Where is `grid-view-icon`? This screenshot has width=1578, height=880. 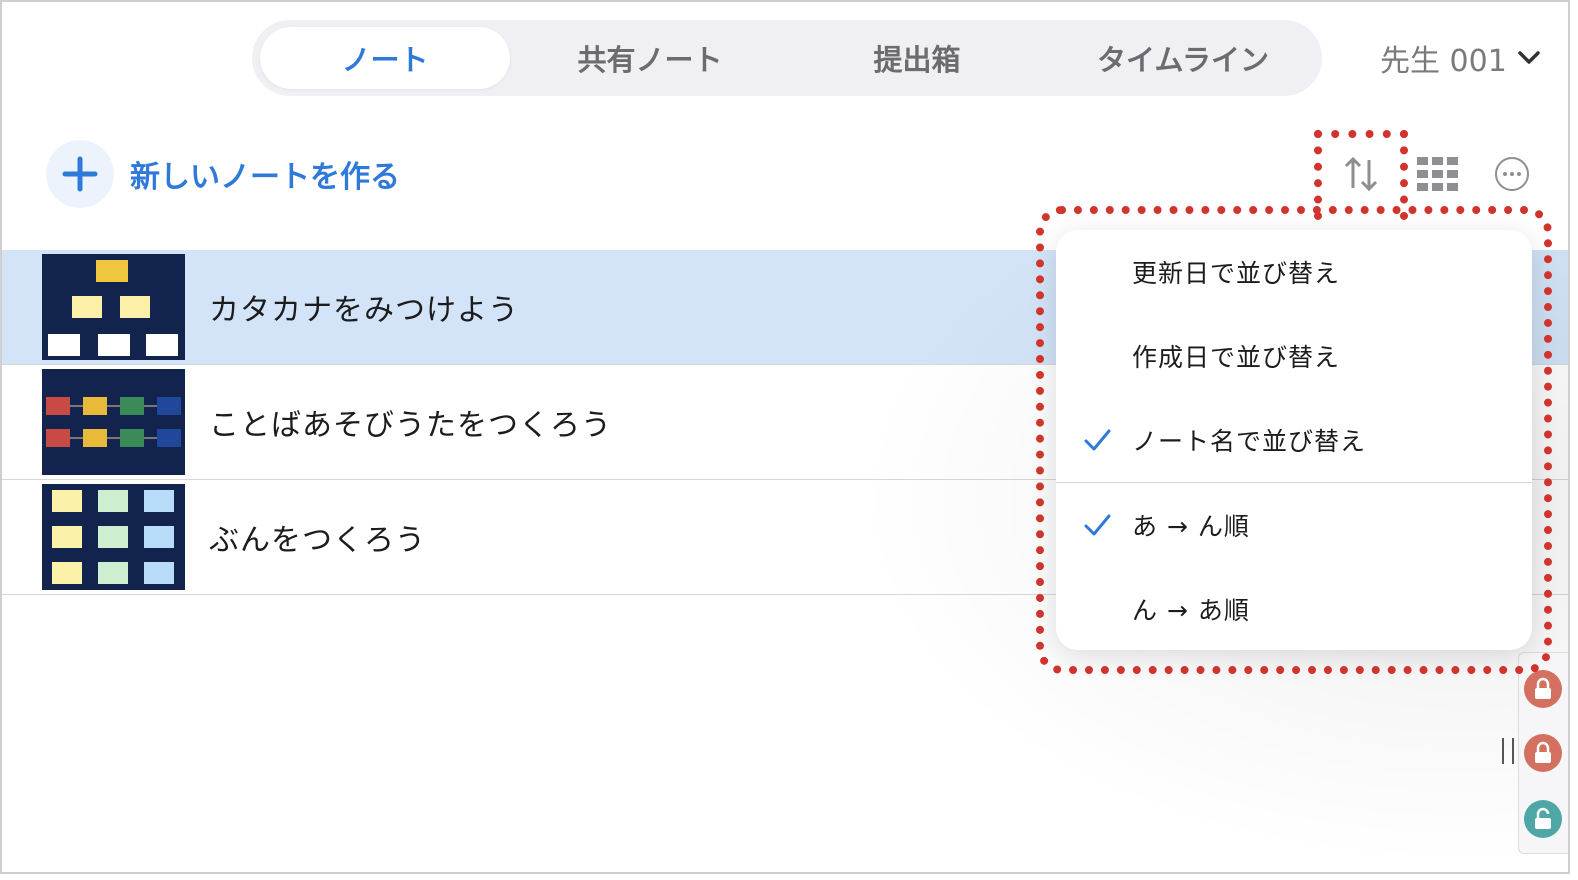 grid-view-icon is located at coordinates (1437, 174).